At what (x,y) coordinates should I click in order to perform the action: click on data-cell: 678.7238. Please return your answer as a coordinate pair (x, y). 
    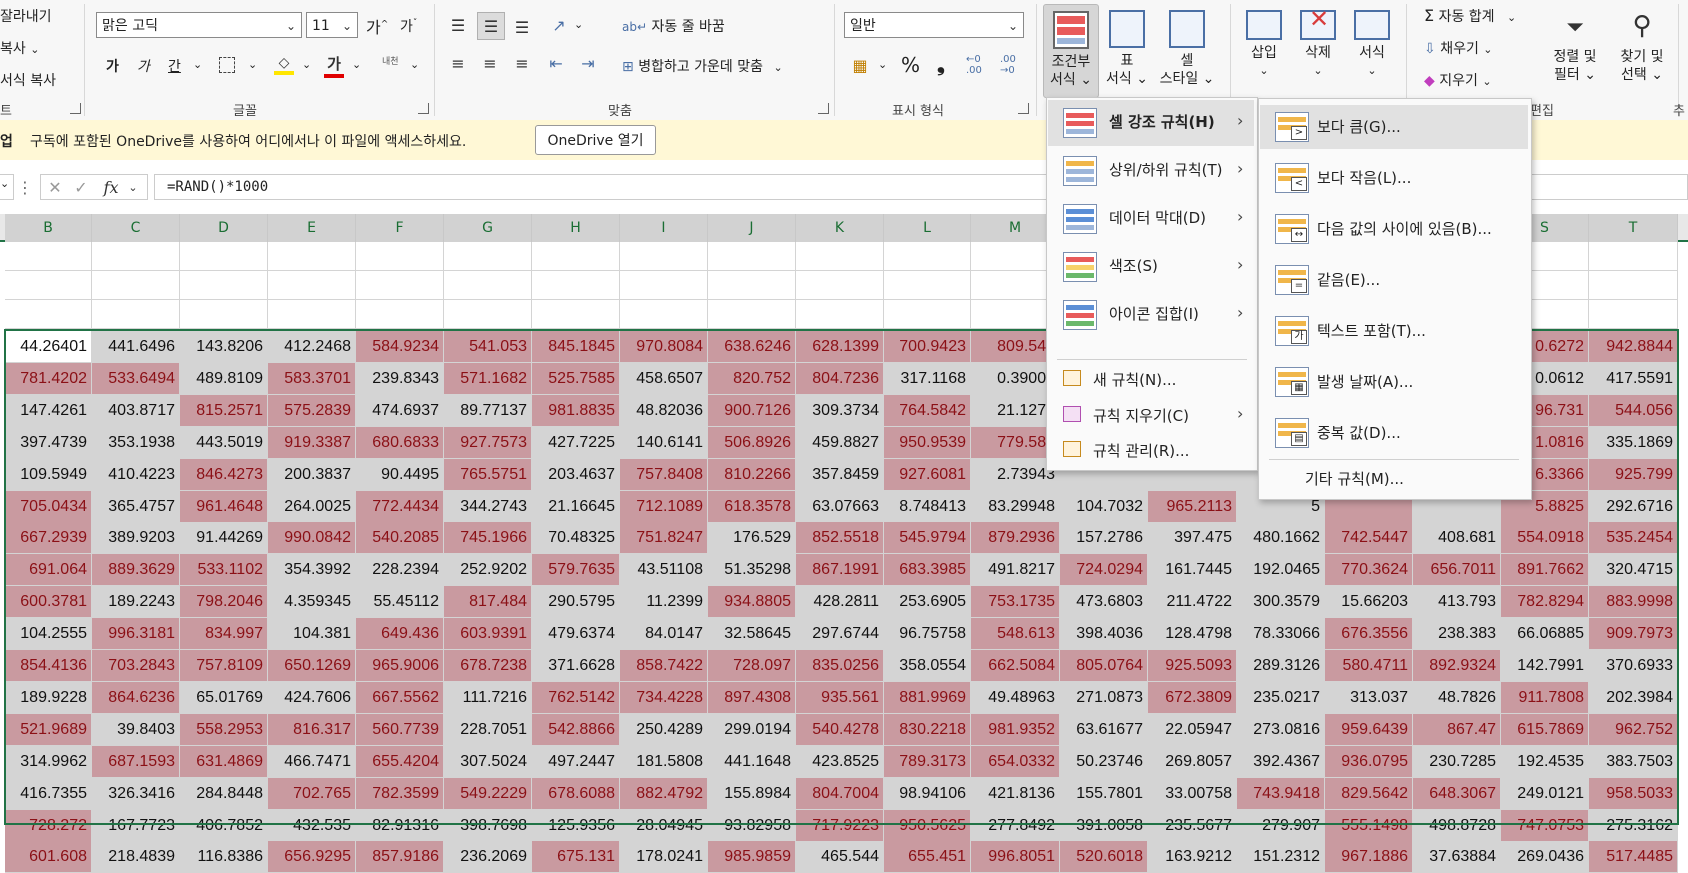
    Looking at the image, I should click on (488, 666).